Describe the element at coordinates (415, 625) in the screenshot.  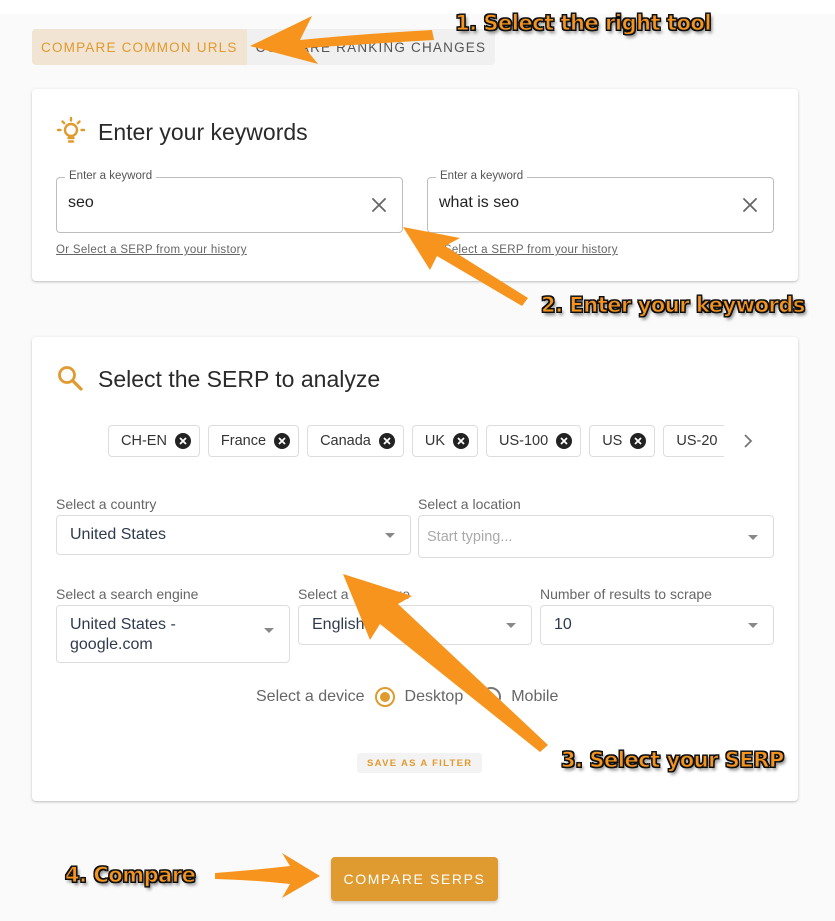
I see `language-select: English` at that location.